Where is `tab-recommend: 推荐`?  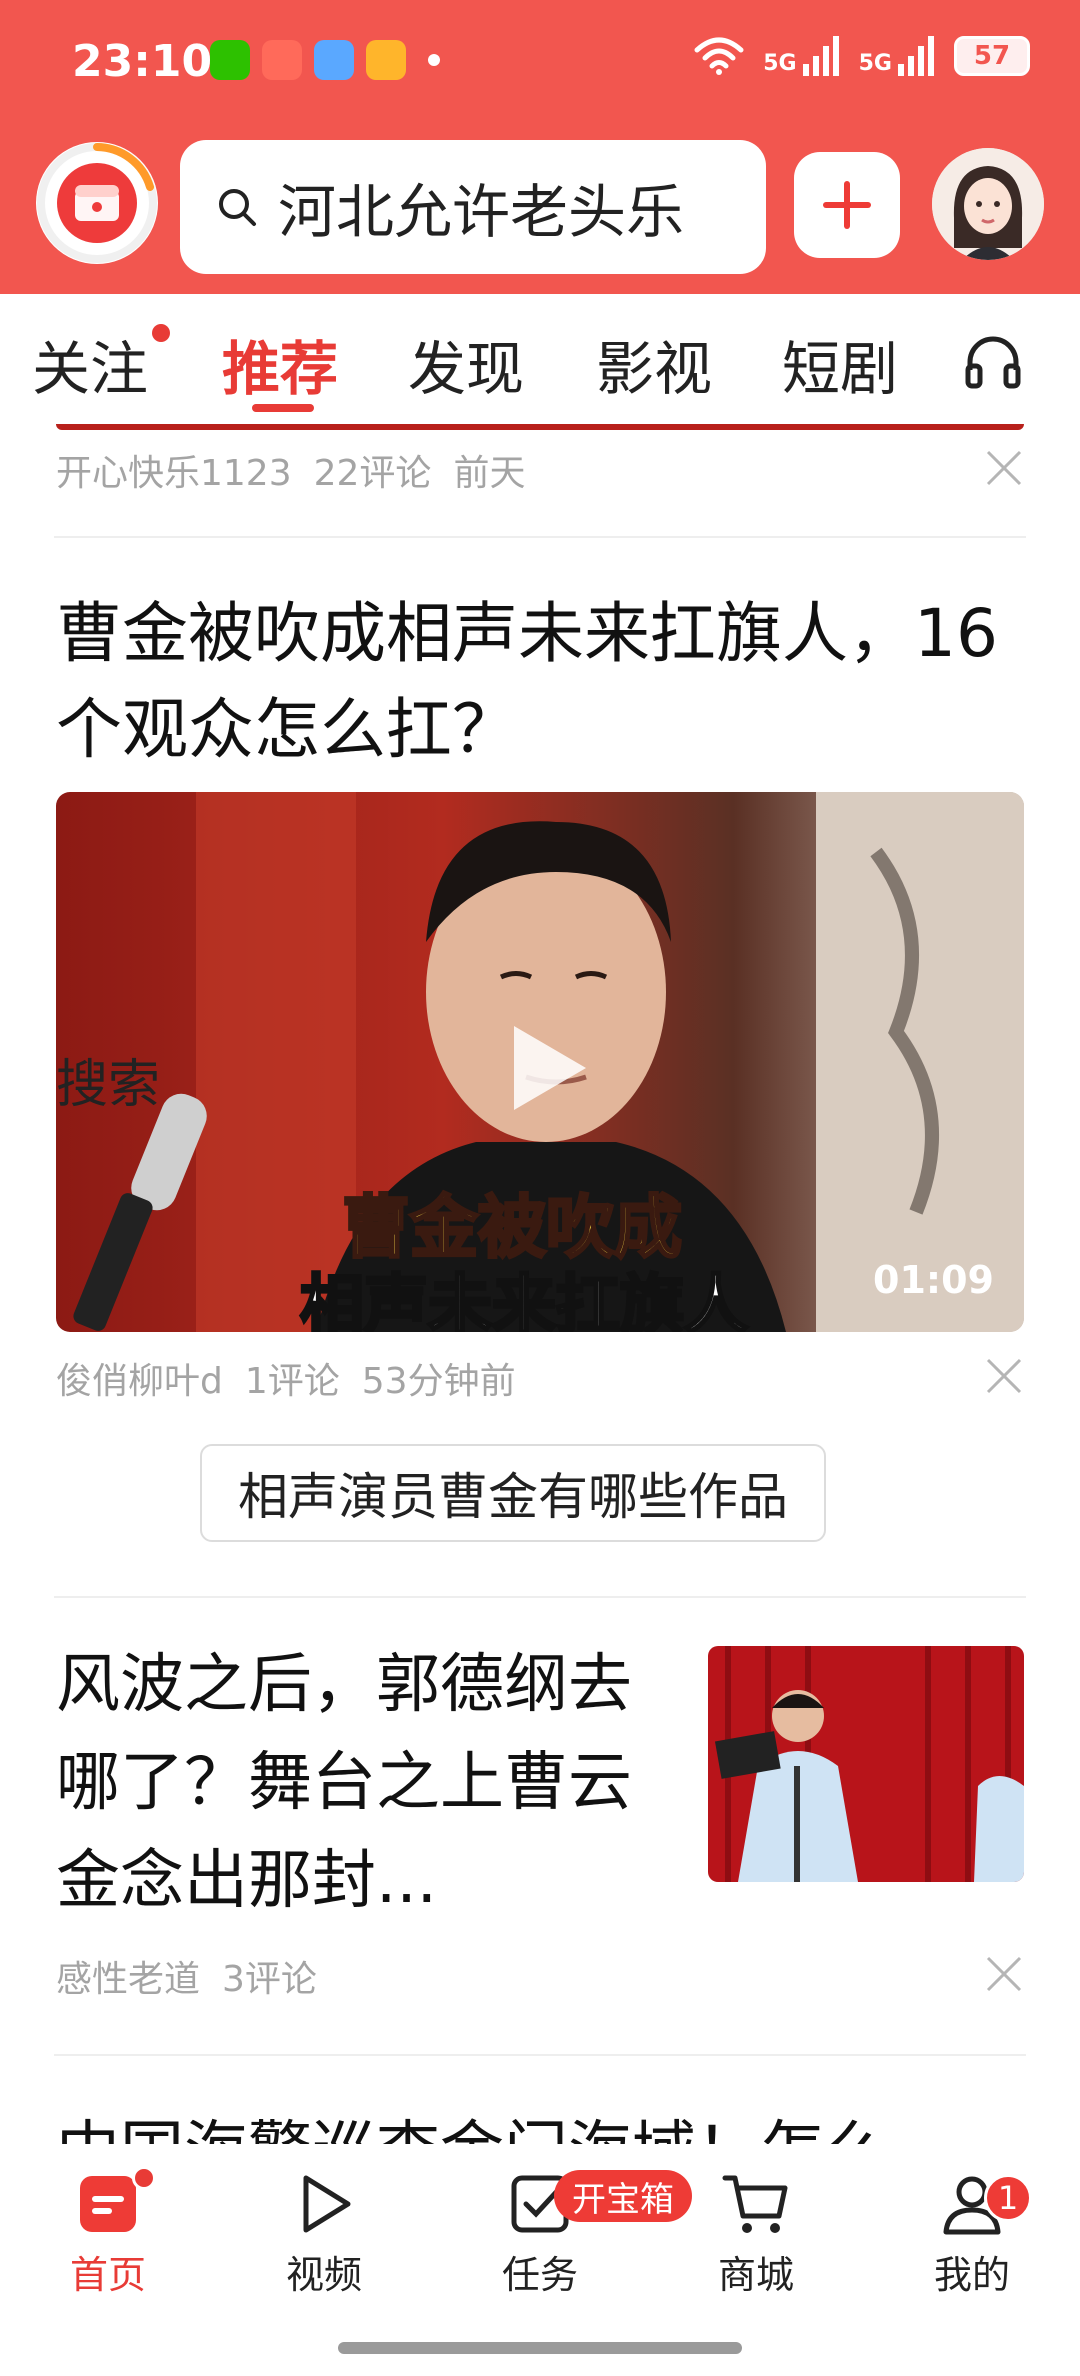
tab-recommend: 推荐 is located at coordinates (280, 364).